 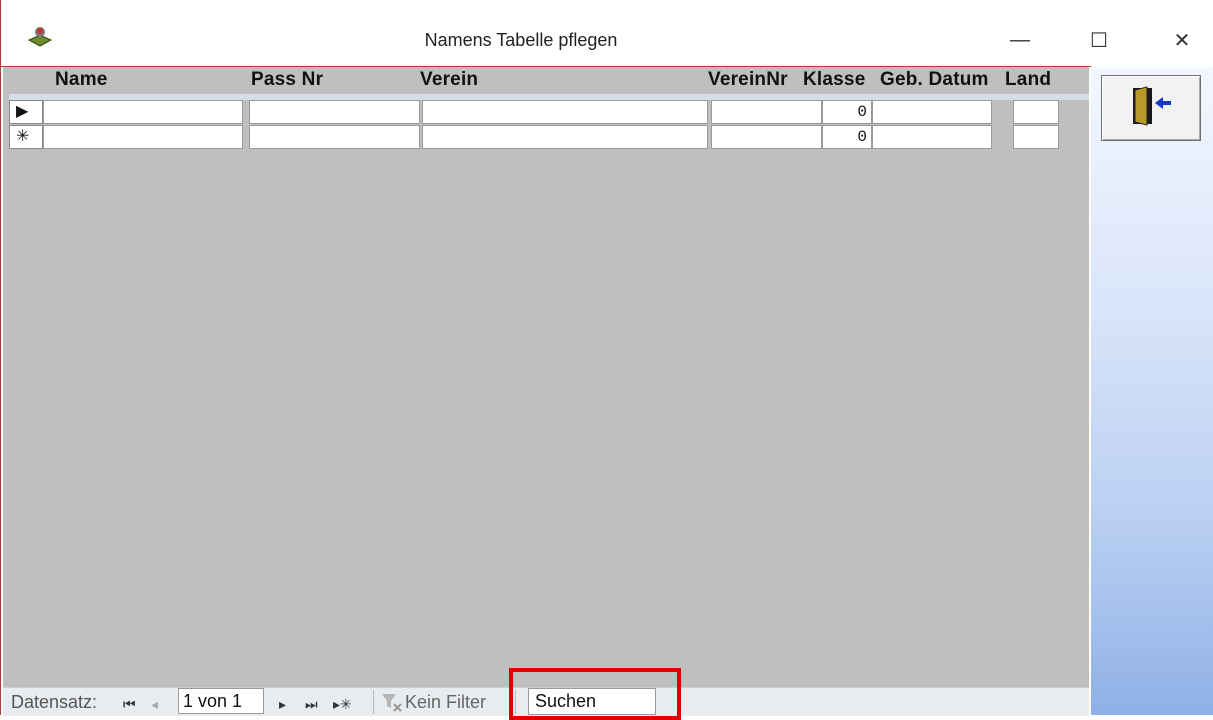 What do you see at coordinates (129, 704) in the screenshot?
I see `first-record-icon: ⏮` at bounding box center [129, 704].